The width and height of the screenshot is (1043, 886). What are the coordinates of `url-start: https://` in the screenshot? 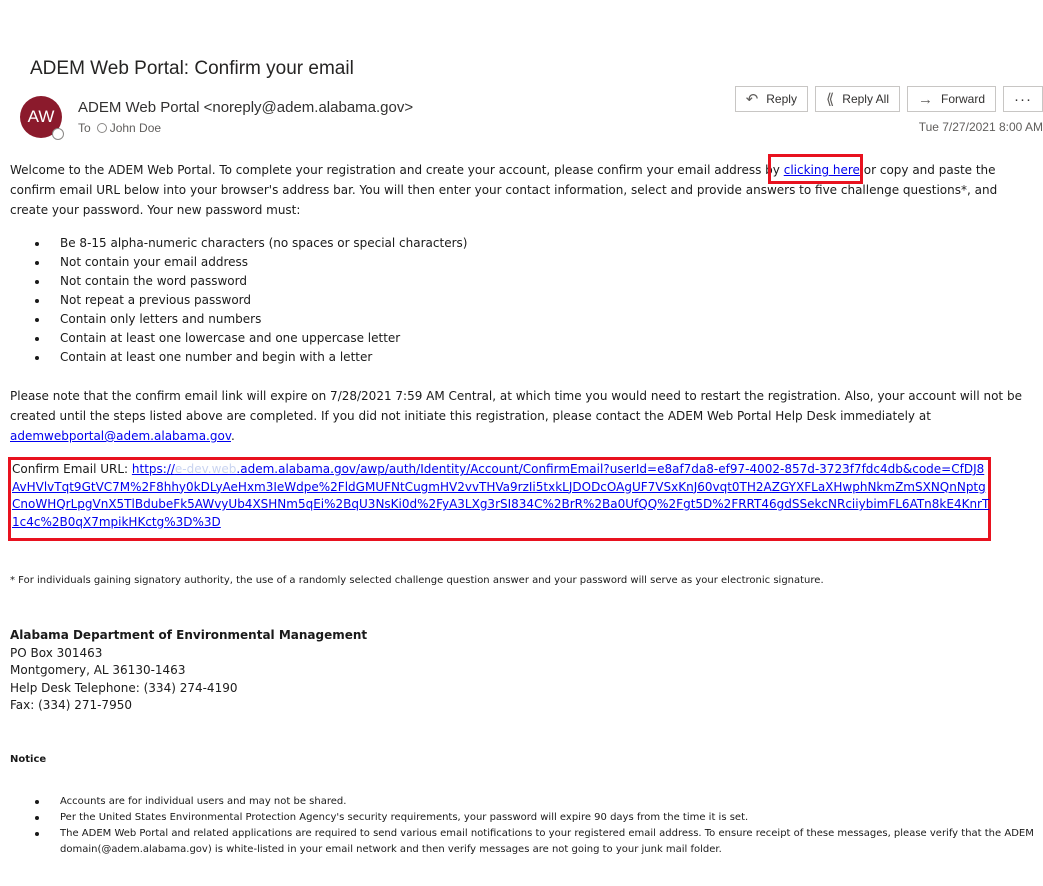 It's located at (153, 469).